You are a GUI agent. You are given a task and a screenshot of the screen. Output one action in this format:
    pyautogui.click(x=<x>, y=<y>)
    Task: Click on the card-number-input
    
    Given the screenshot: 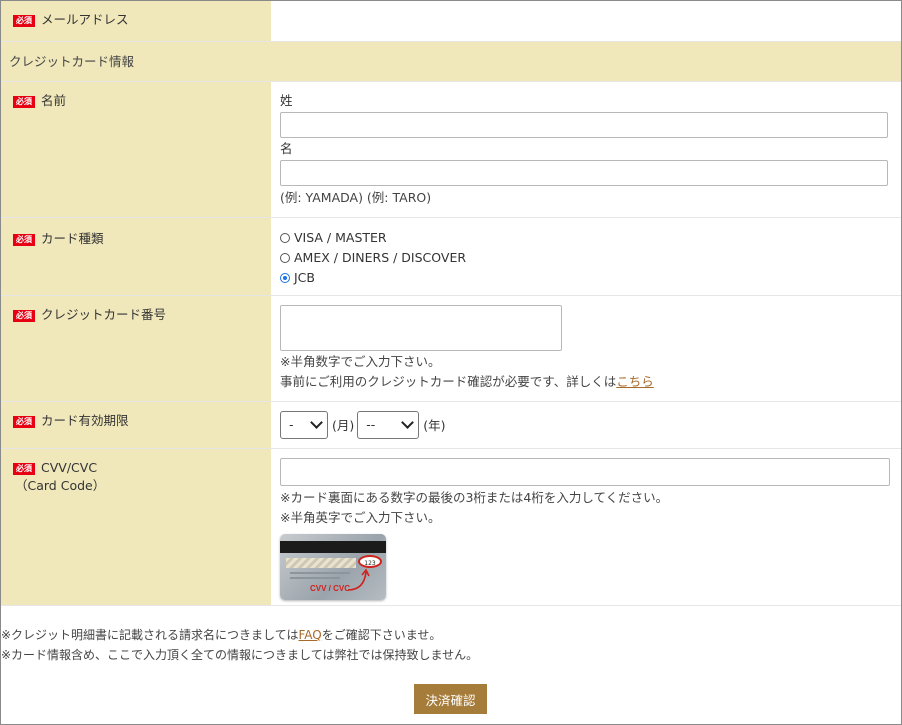 What is the action you would take?
    pyautogui.click(x=421, y=327)
    